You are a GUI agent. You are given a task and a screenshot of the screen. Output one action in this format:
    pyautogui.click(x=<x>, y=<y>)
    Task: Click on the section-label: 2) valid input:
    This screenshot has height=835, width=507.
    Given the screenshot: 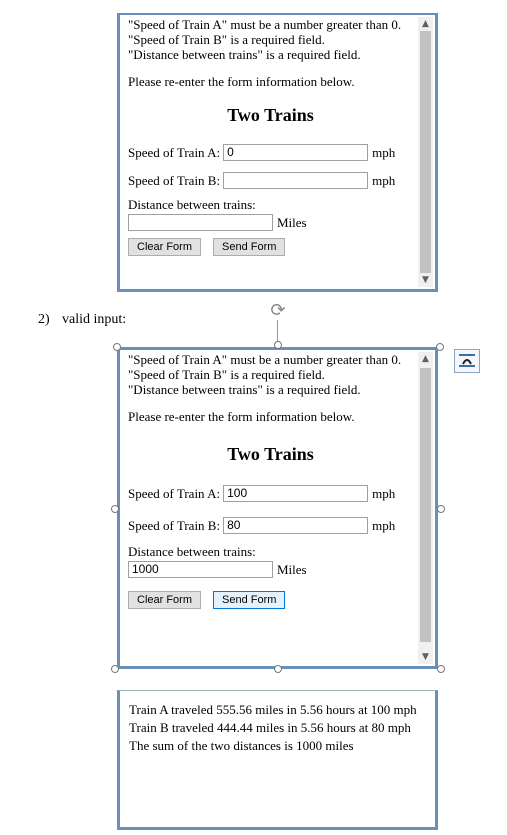 What is the action you would take?
    pyautogui.click(x=82, y=320)
    